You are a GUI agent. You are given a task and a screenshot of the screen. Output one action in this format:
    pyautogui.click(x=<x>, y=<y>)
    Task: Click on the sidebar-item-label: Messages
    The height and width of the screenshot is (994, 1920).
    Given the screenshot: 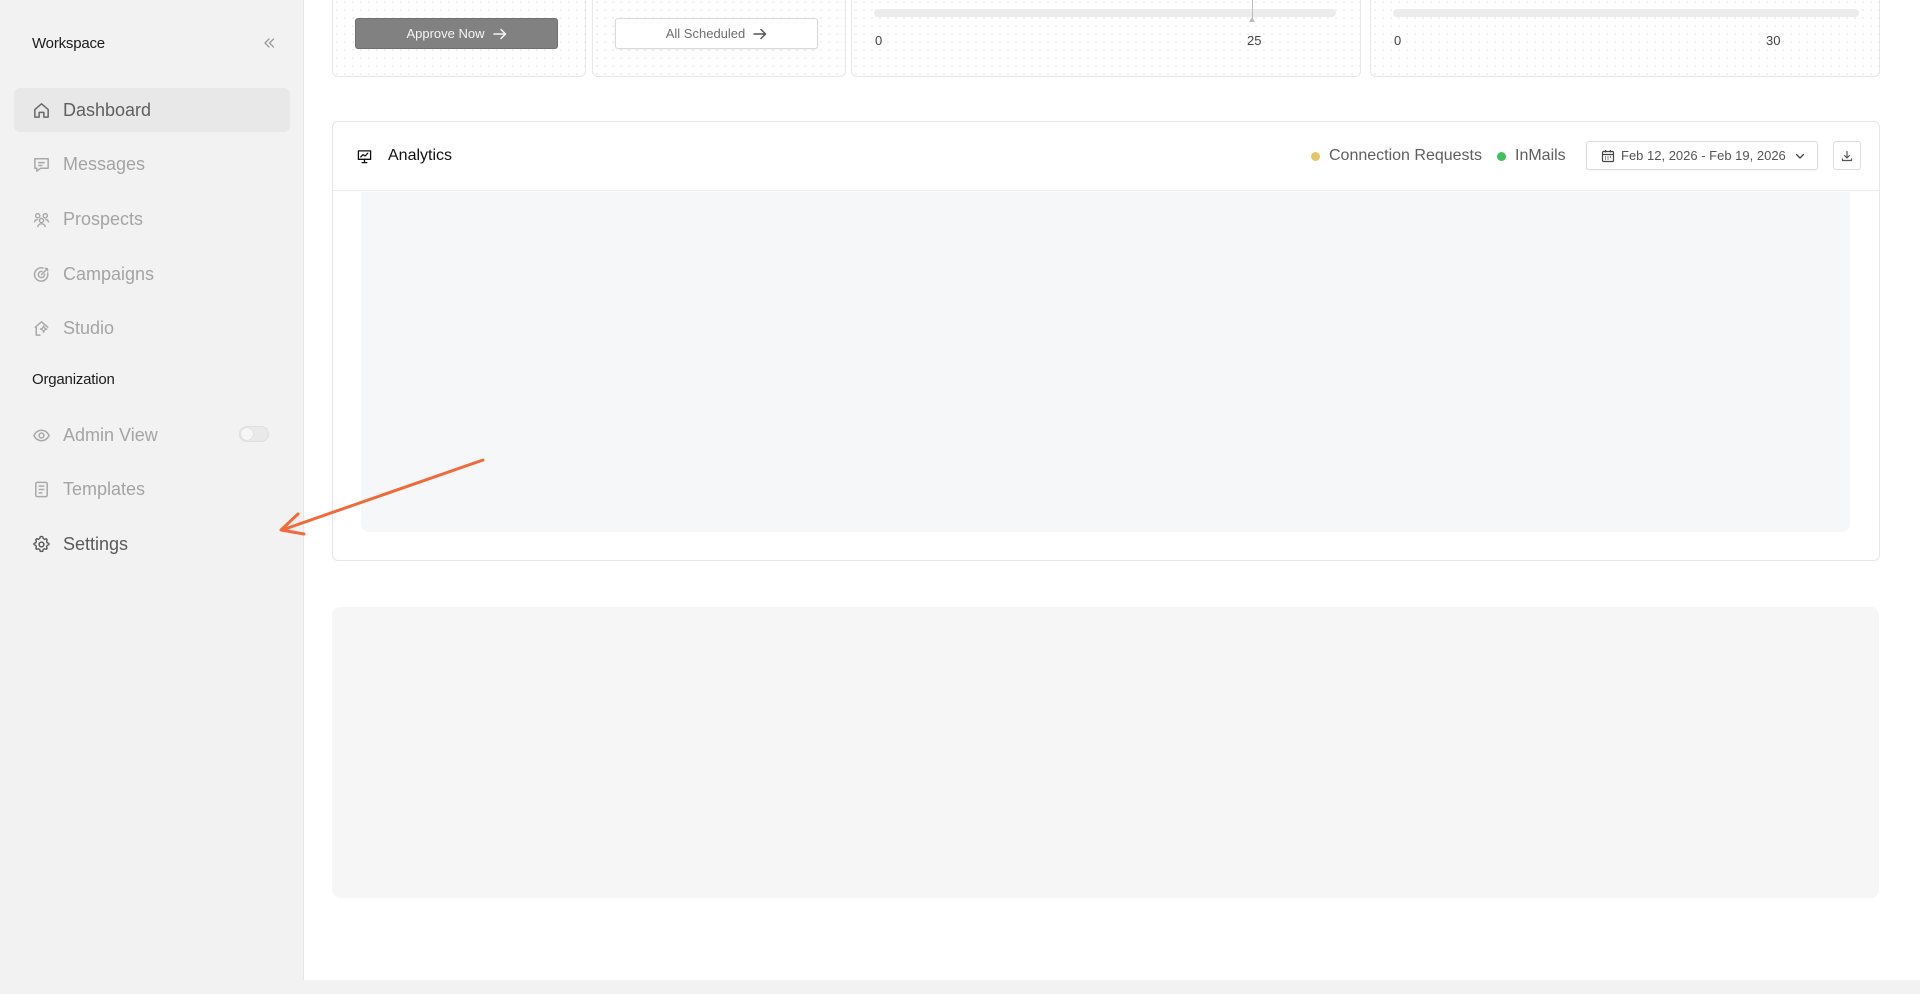 What is the action you would take?
    pyautogui.click(x=104, y=164)
    